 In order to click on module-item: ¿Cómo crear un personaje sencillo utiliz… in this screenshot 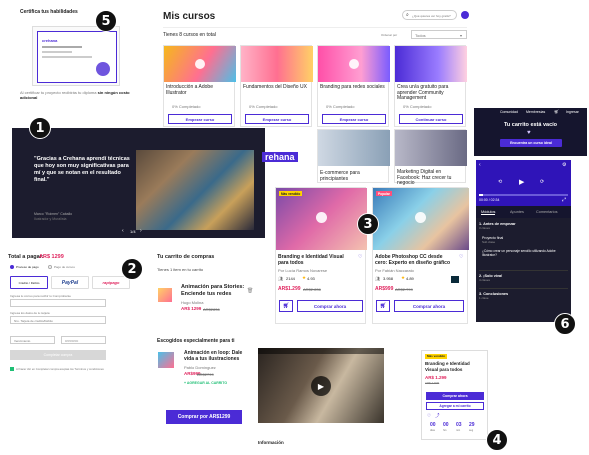, I will do `click(524, 253)`.